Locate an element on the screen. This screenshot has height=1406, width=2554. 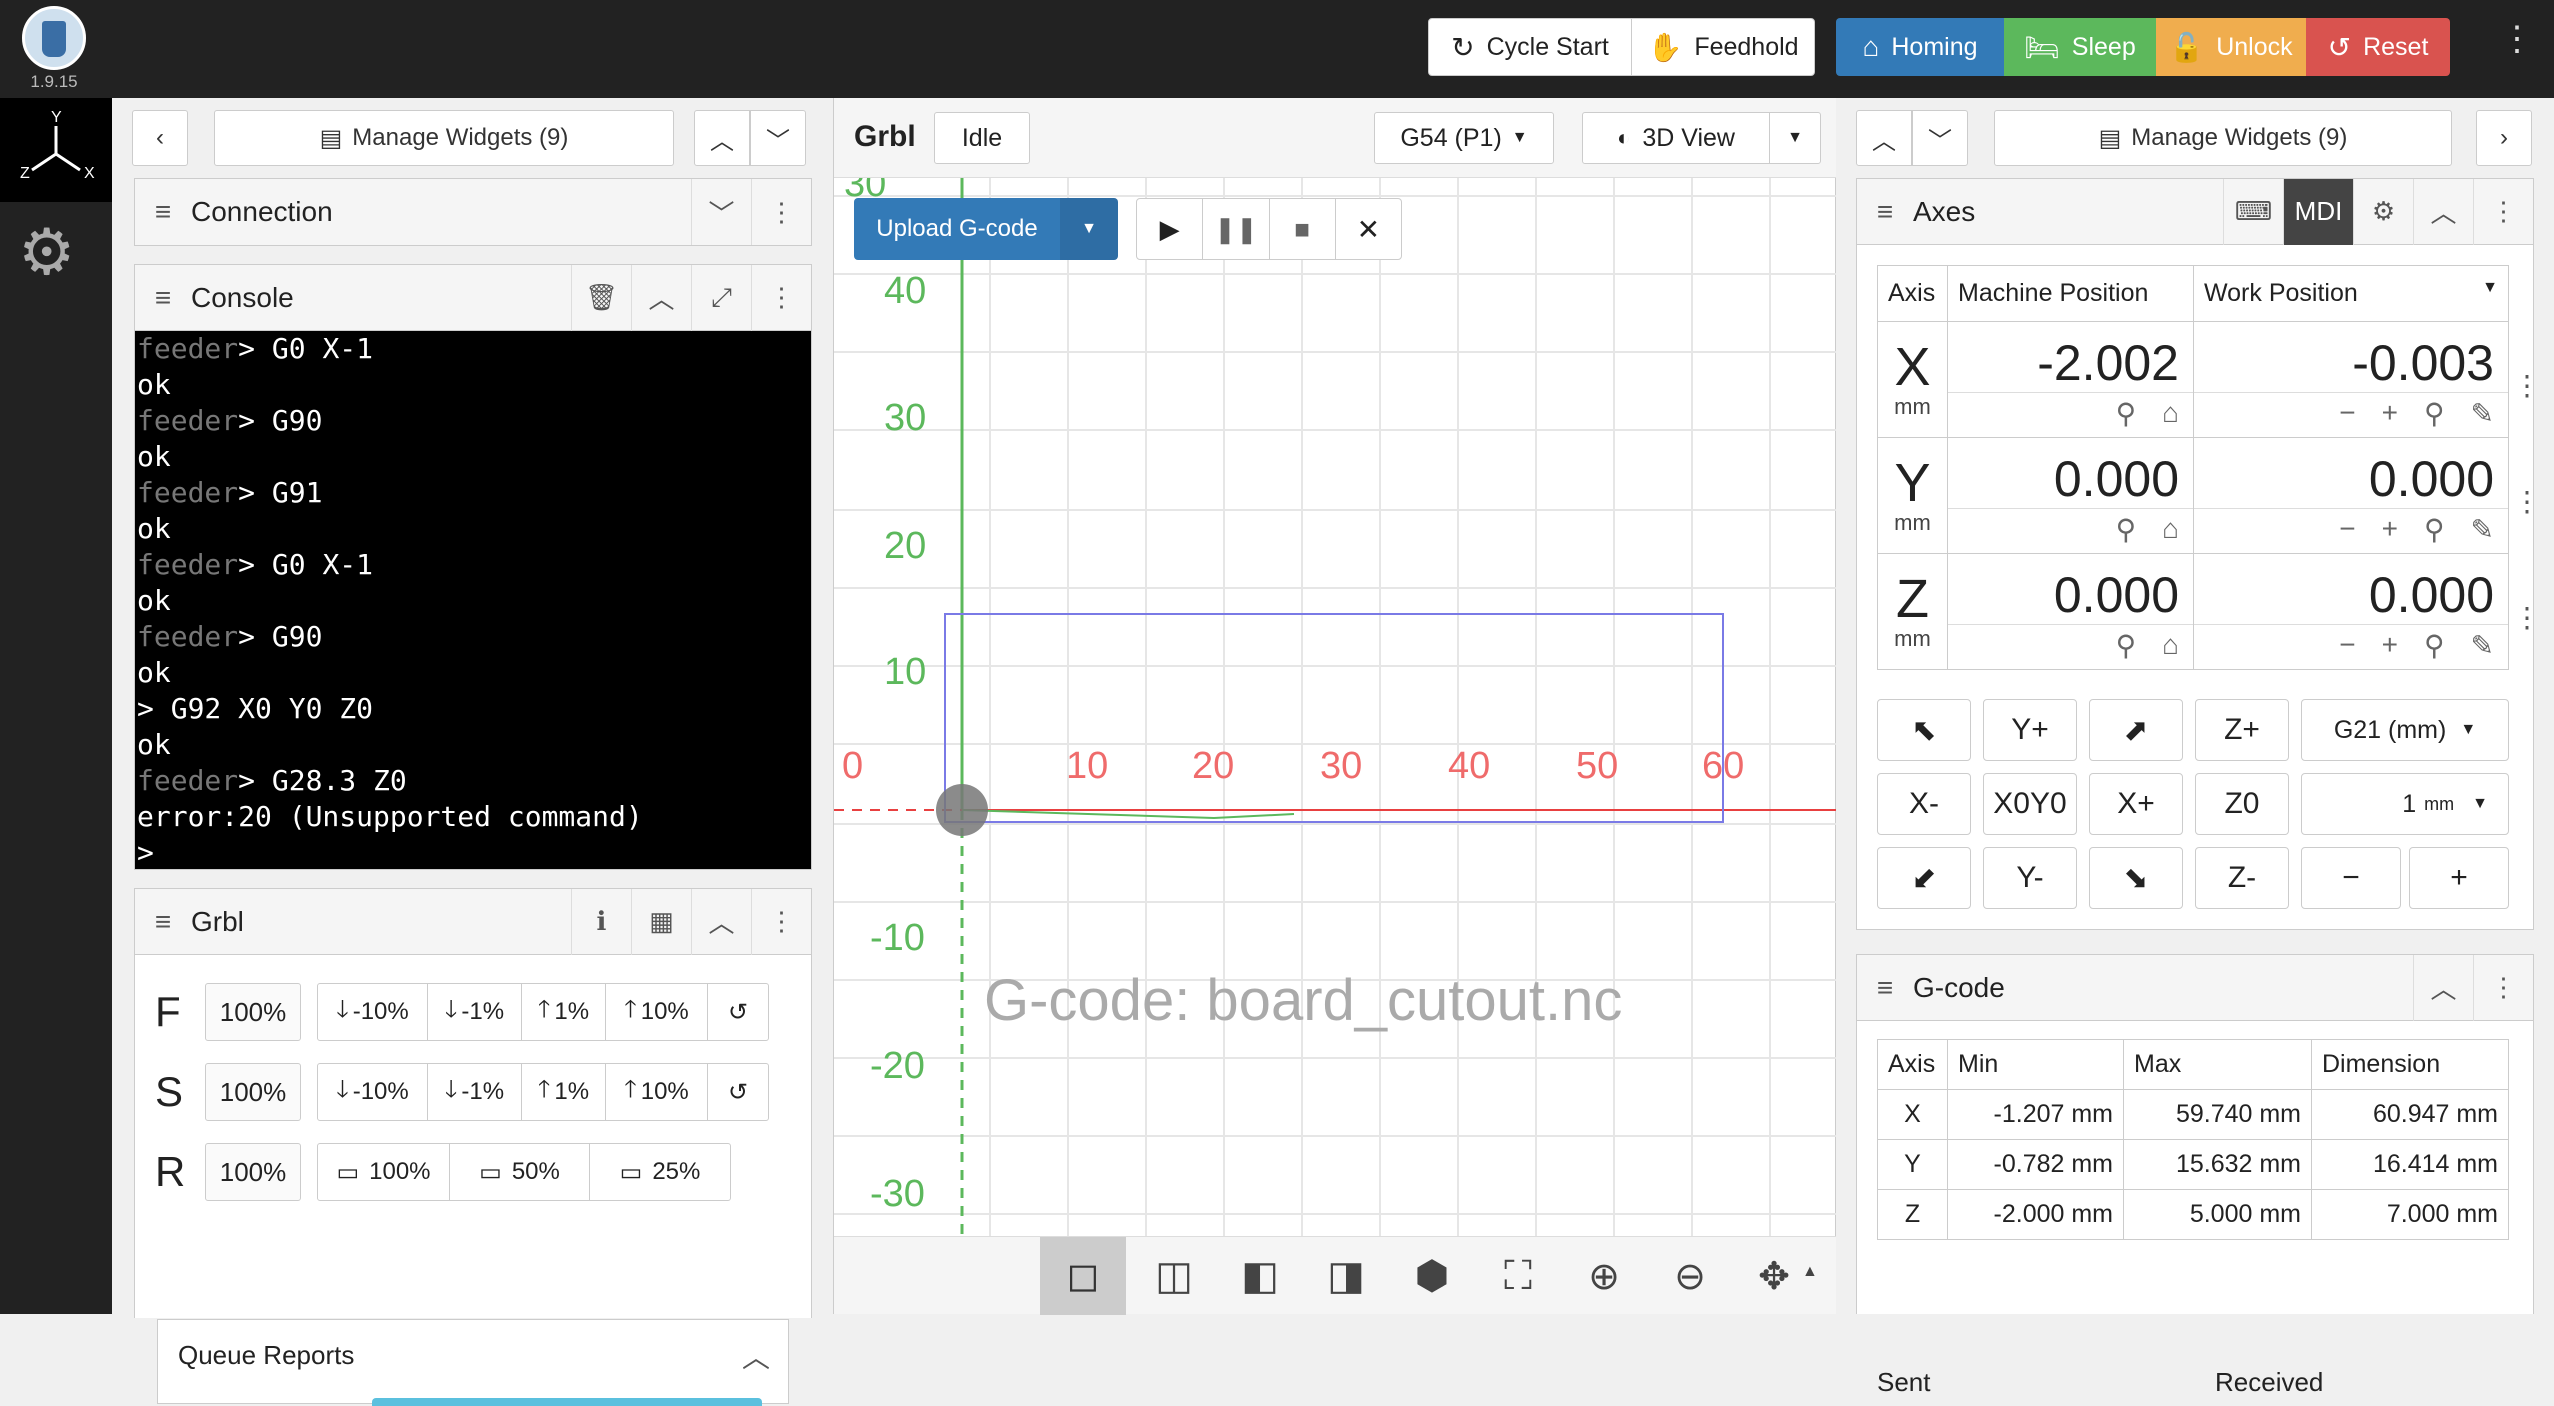
expand-connection-chevron-down-icon: ﹀ is located at coordinates (721, 212).